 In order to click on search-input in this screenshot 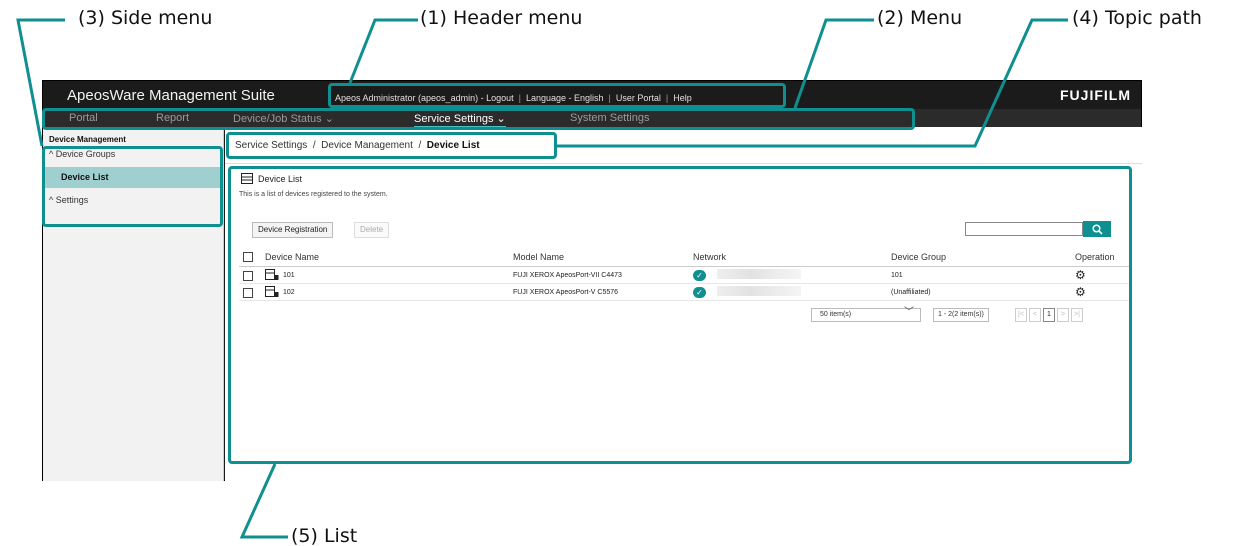, I will do `click(1024, 229)`.